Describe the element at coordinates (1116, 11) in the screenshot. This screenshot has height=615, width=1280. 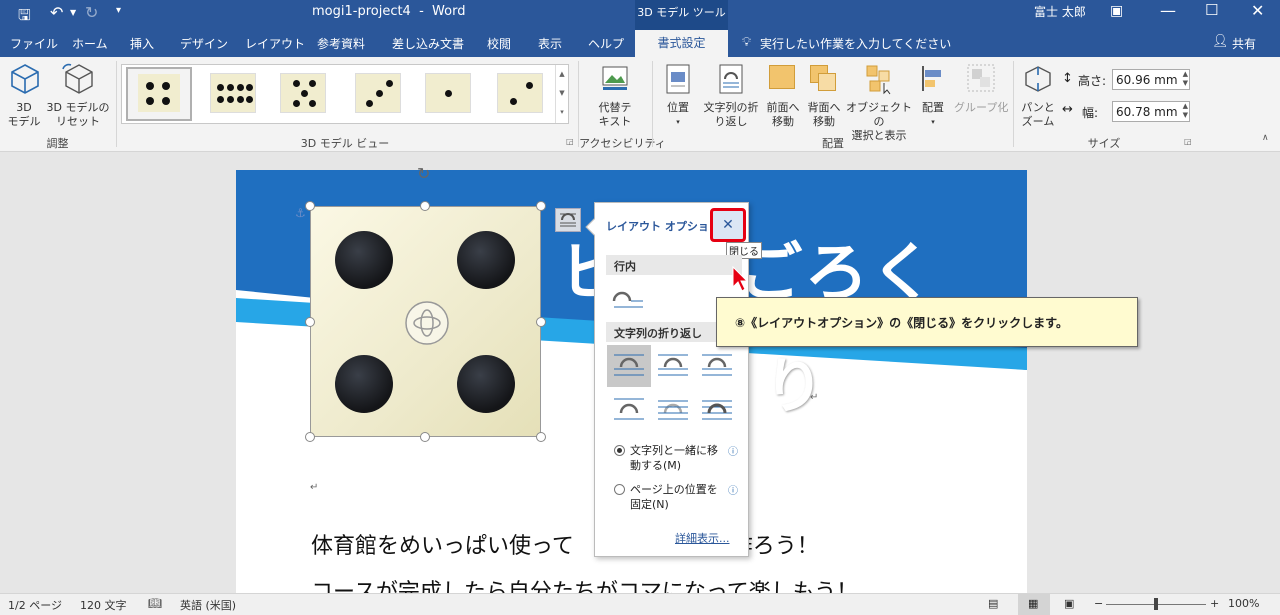
I see `ribbon-display-icon: ▣` at that location.